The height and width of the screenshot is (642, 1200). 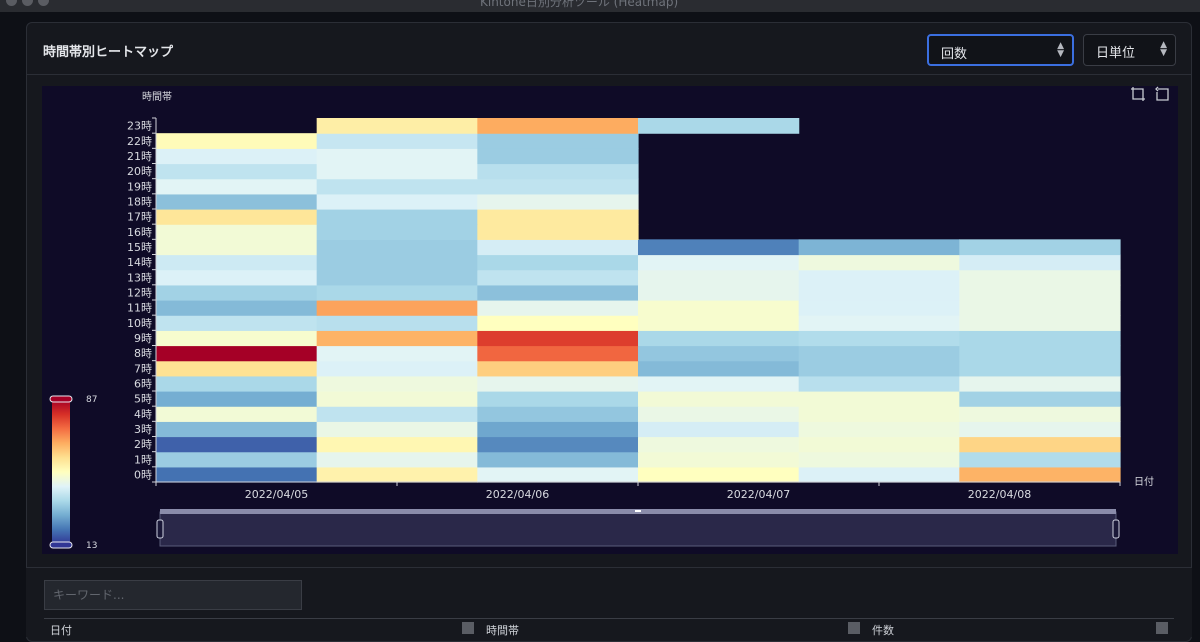 I want to click on window-minimize-button, so click(x=27, y=3).